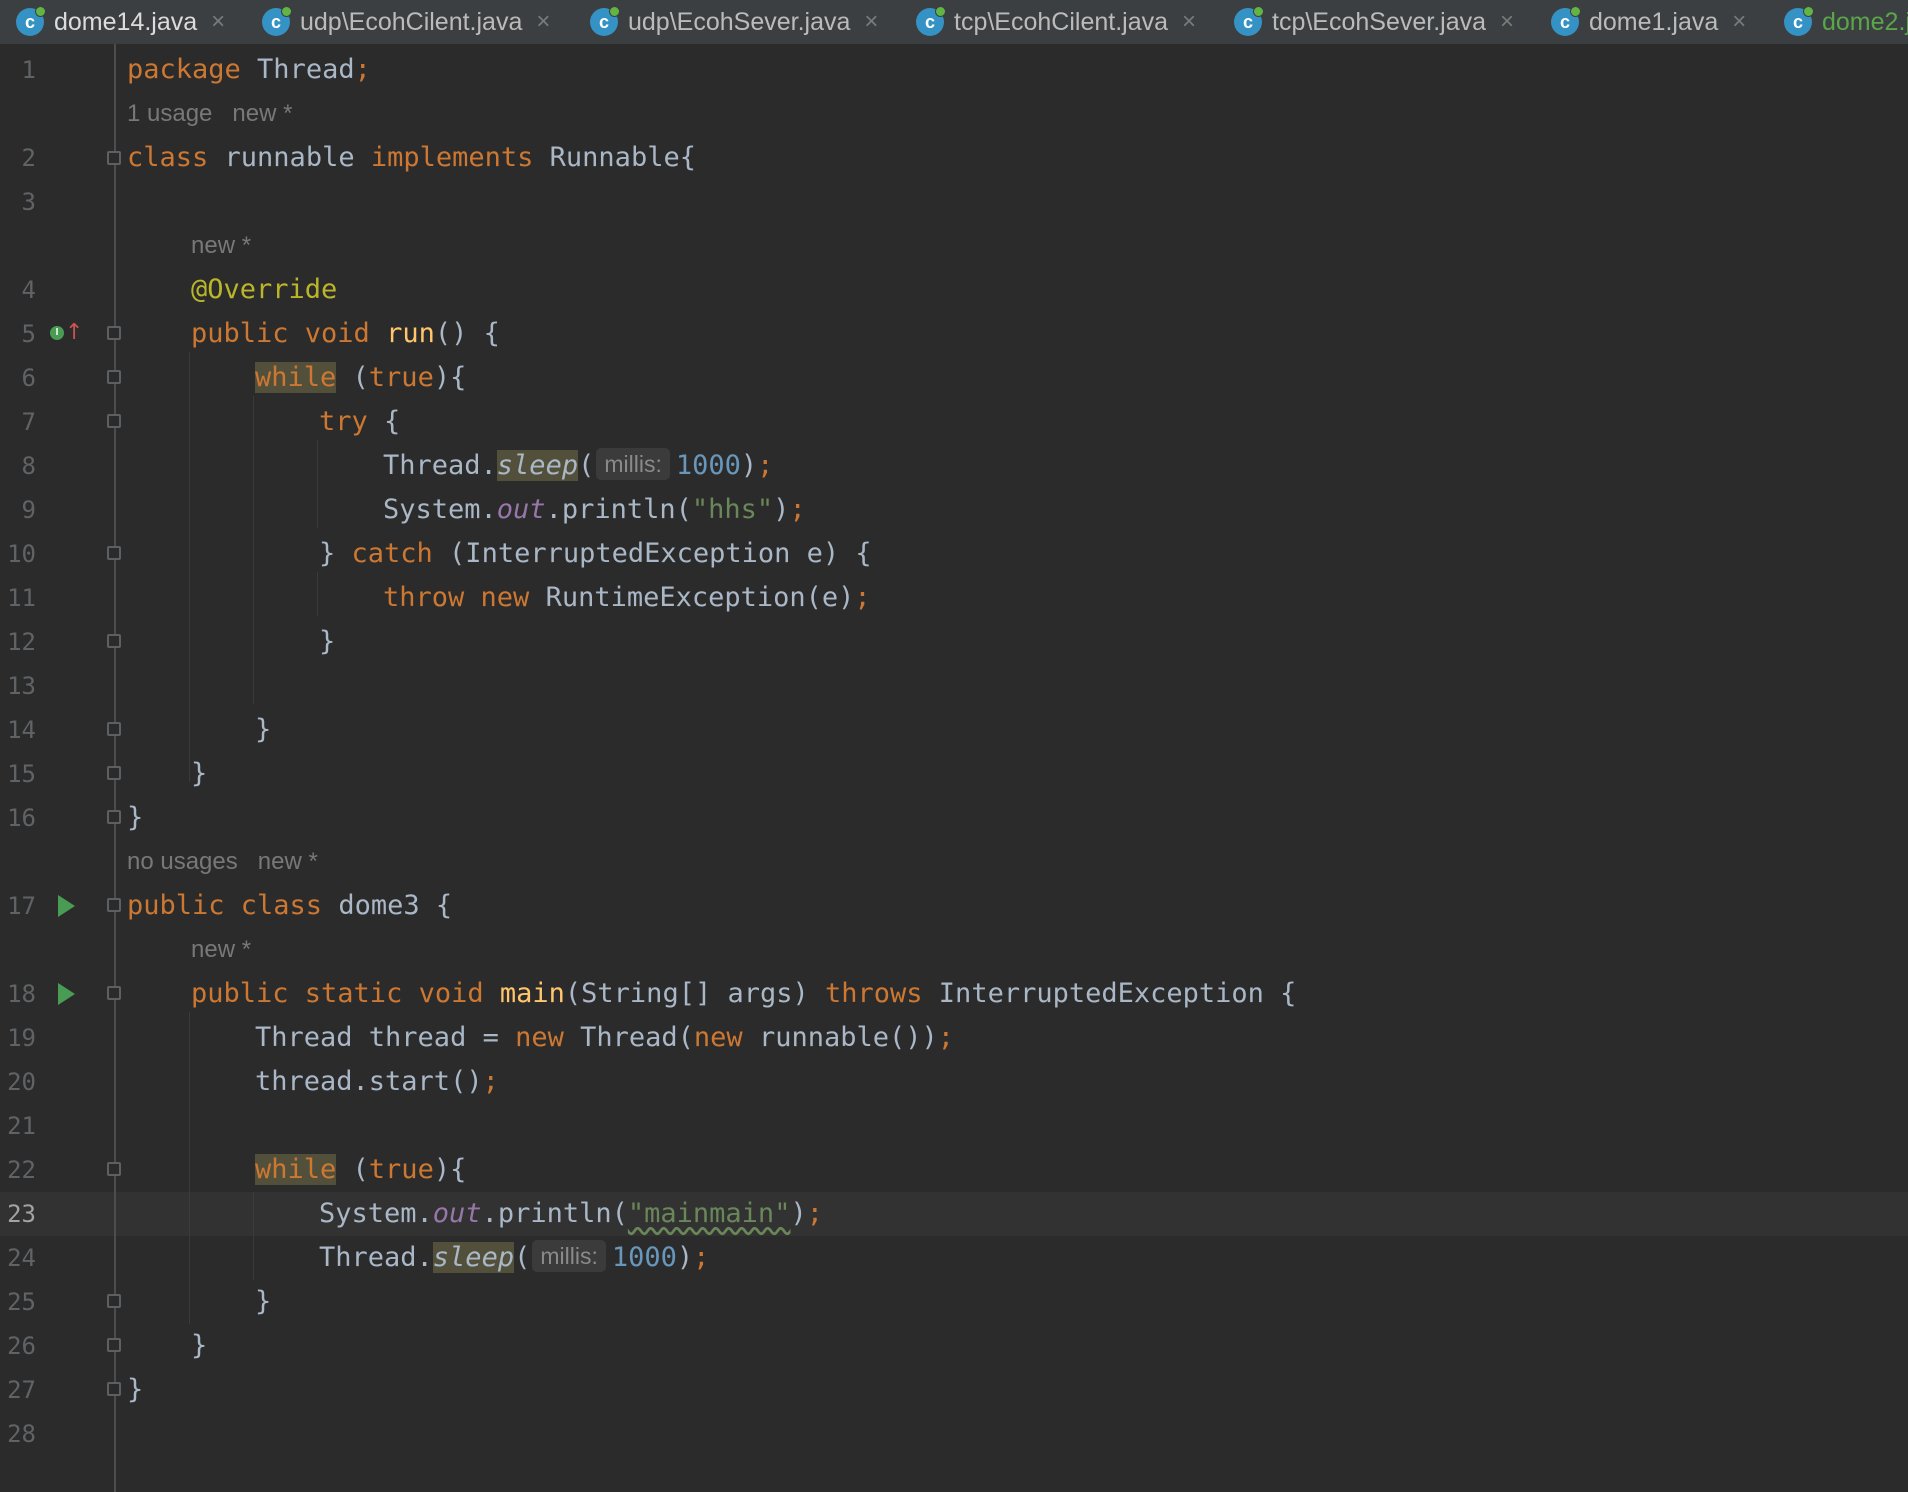  I want to click on code-line-current: 23 System.out.println("mainmain");, so click(954, 1214).